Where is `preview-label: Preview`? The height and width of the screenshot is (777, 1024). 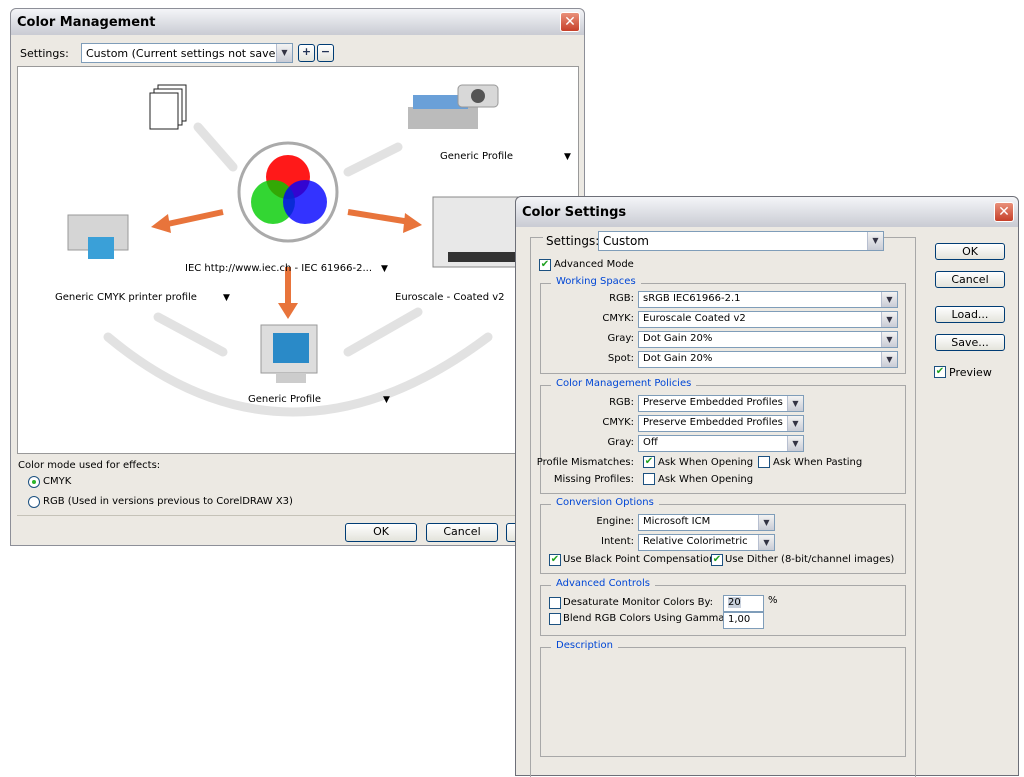
preview-label: Preview is located at coordinates (970, 372).